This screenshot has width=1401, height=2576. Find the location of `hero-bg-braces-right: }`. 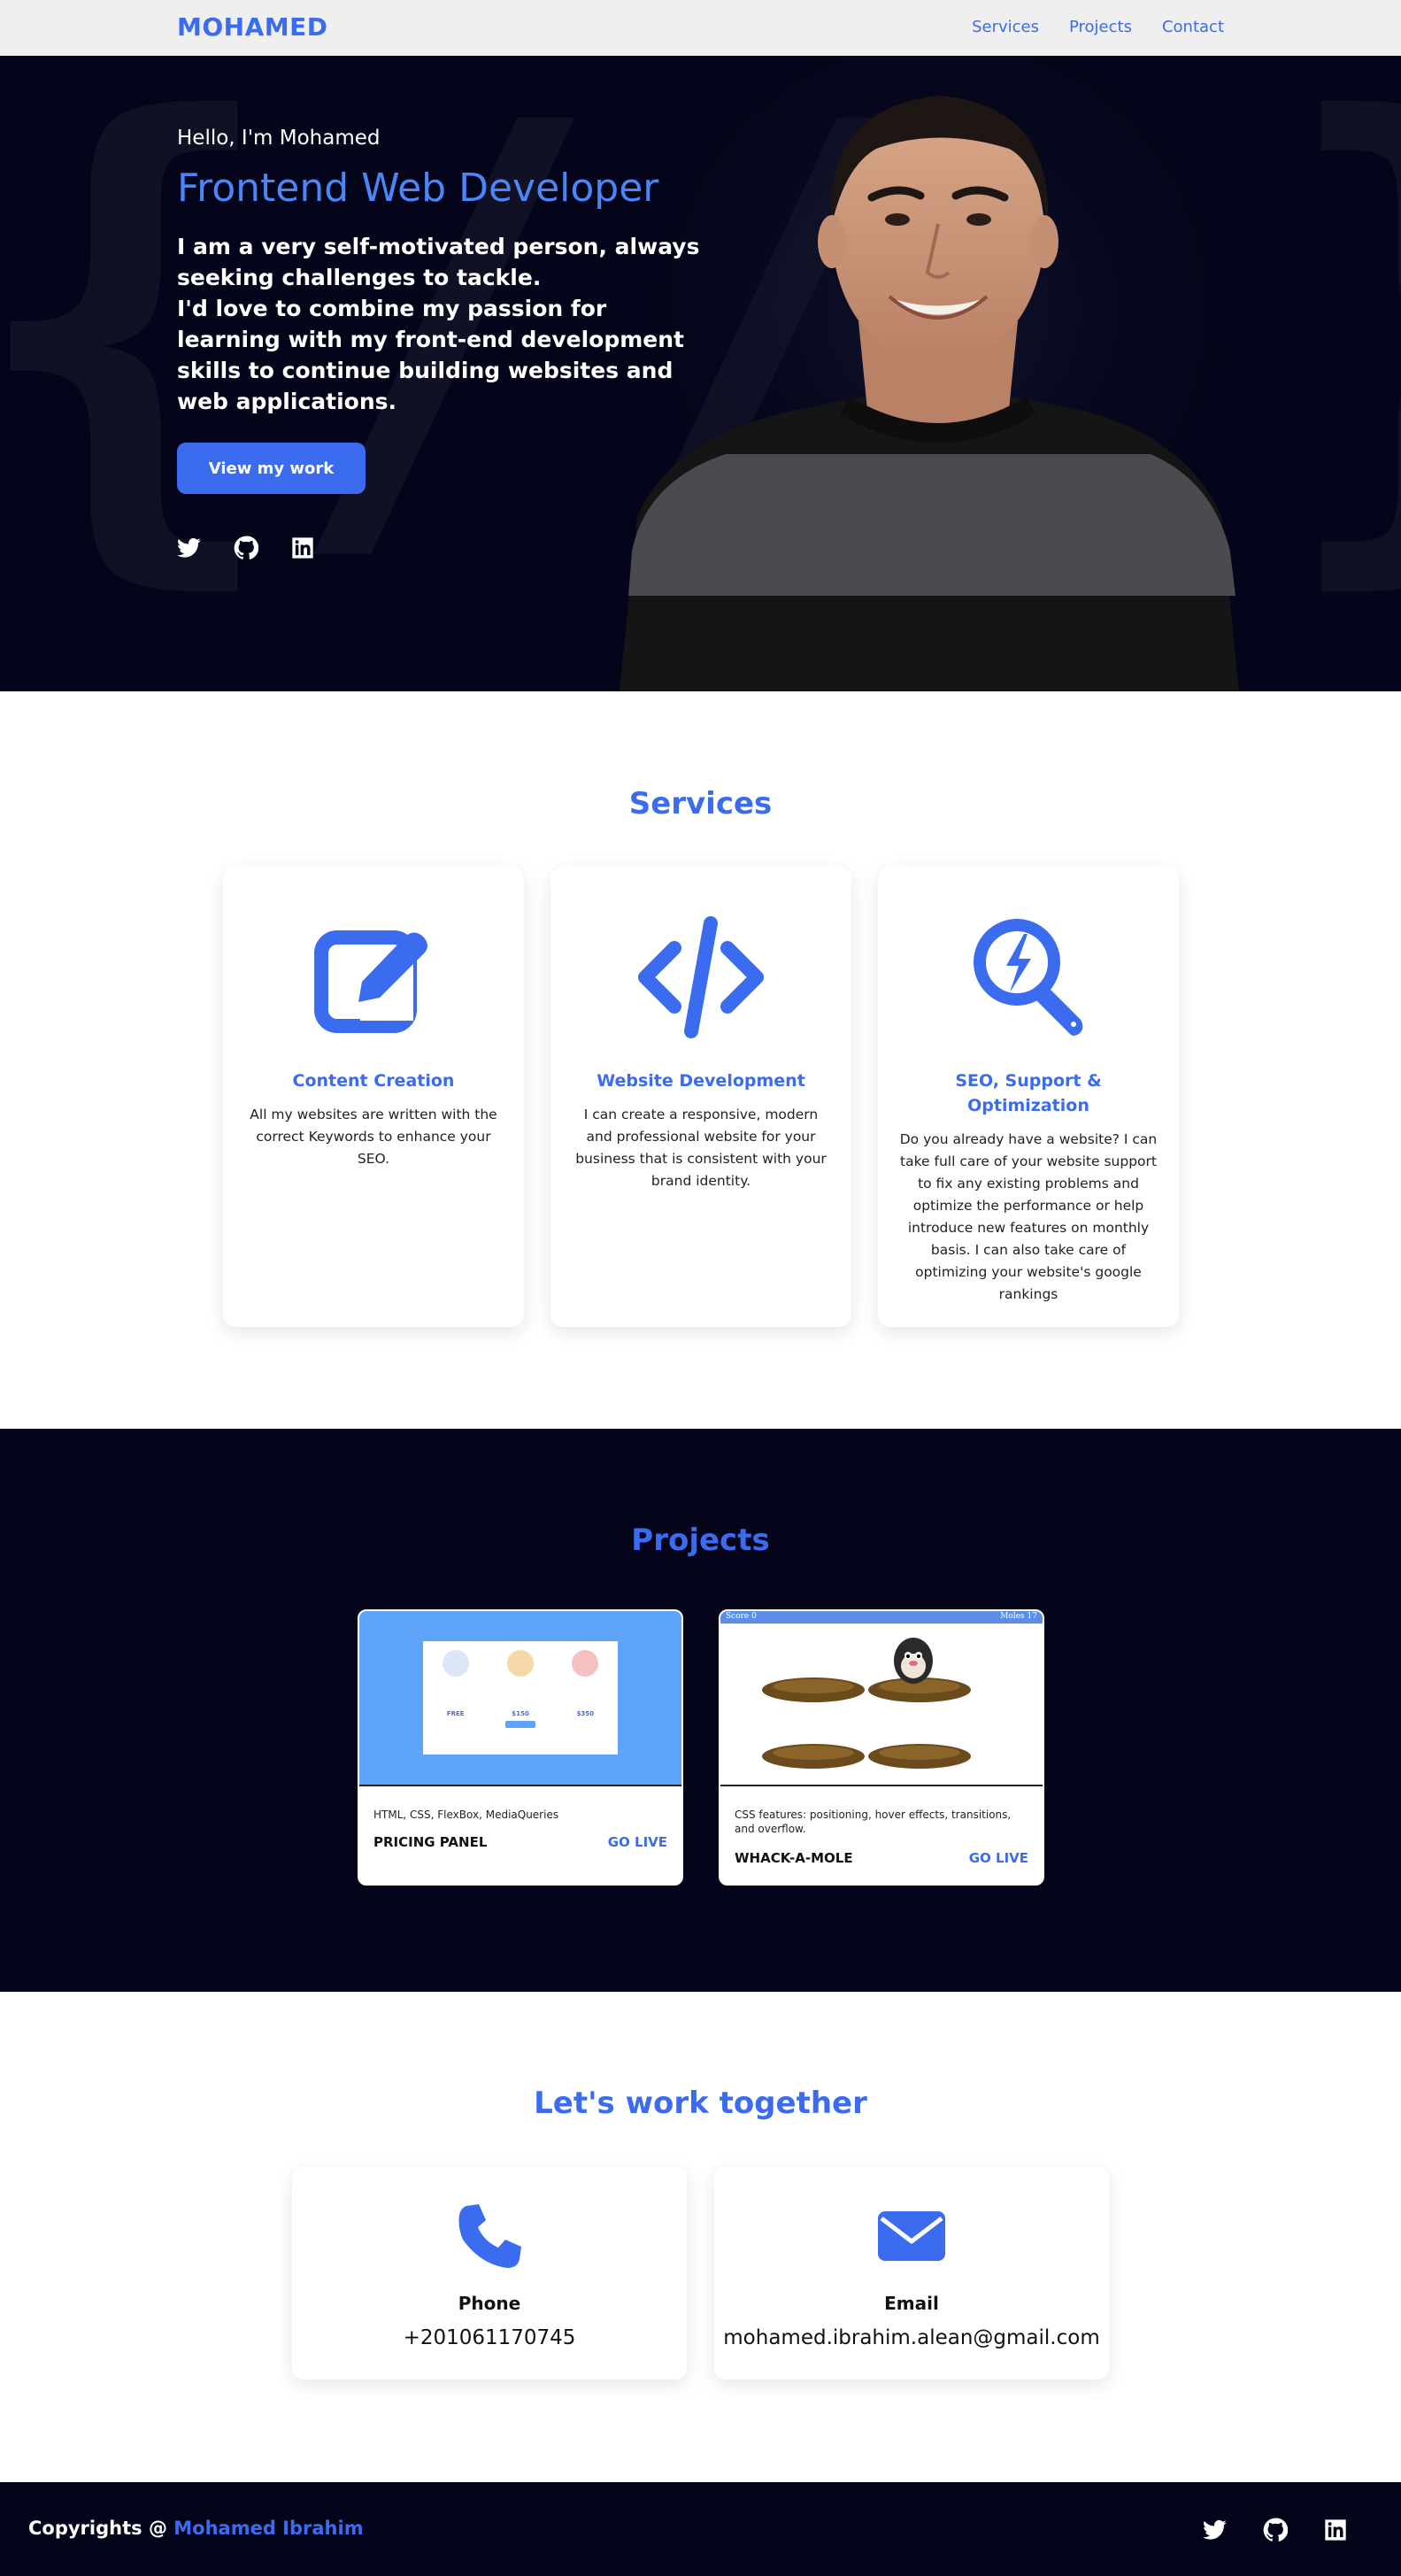

hero-bg-braces-right: } is located at coordinates (1337, 321).